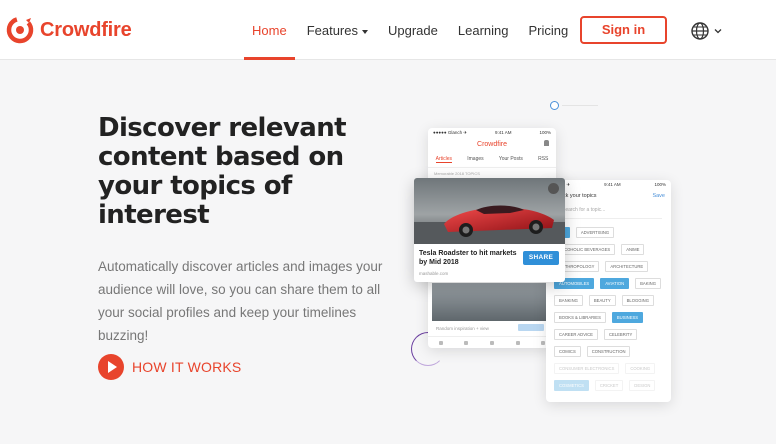  I want to click on how-it-works-label: HOW IT WORKS, so click(187, 367).